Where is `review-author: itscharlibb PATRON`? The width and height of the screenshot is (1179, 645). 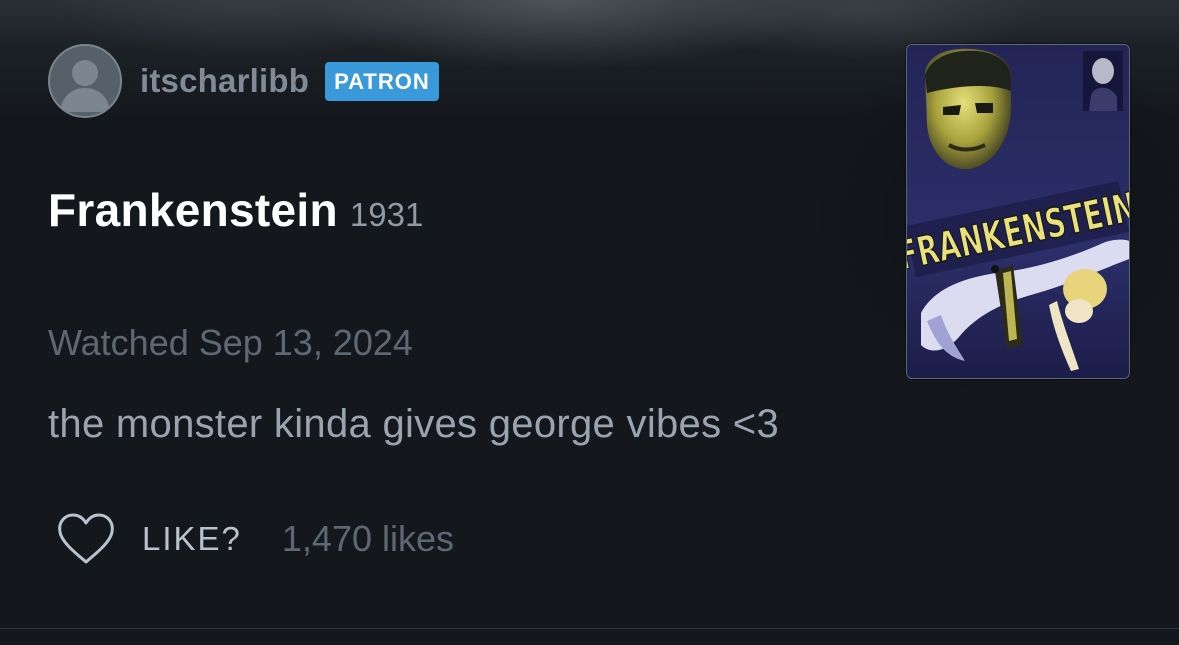
review-author: itscharlibb PATRON is located at coordinates (243, 81).